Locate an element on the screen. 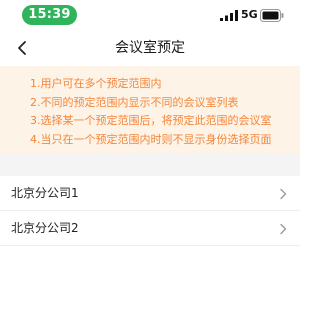 The width and height of the screenshot is (320, 324). page-title: 会议室预定 is located at coordinates (150, 48).